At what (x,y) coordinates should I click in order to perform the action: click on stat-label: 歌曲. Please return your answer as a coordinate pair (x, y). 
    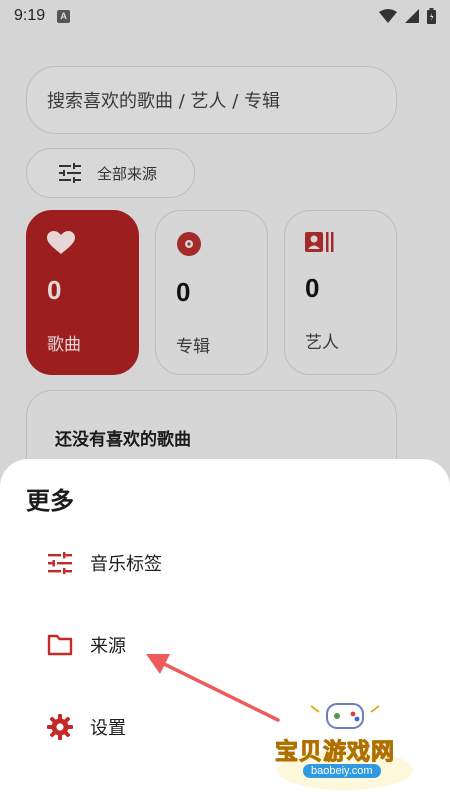
    Looking at the image, I should click on (64, 345).